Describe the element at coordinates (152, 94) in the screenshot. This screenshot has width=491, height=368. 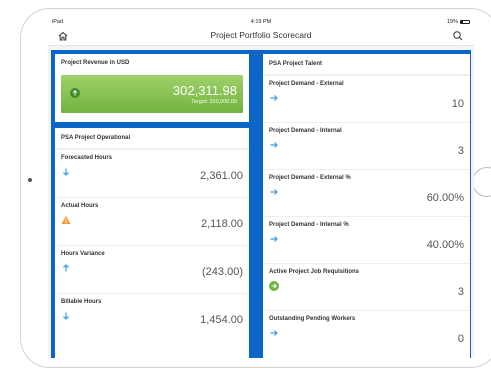
I see `revenue-bar: 302,311.98 Target: 310,000.00` at that location.